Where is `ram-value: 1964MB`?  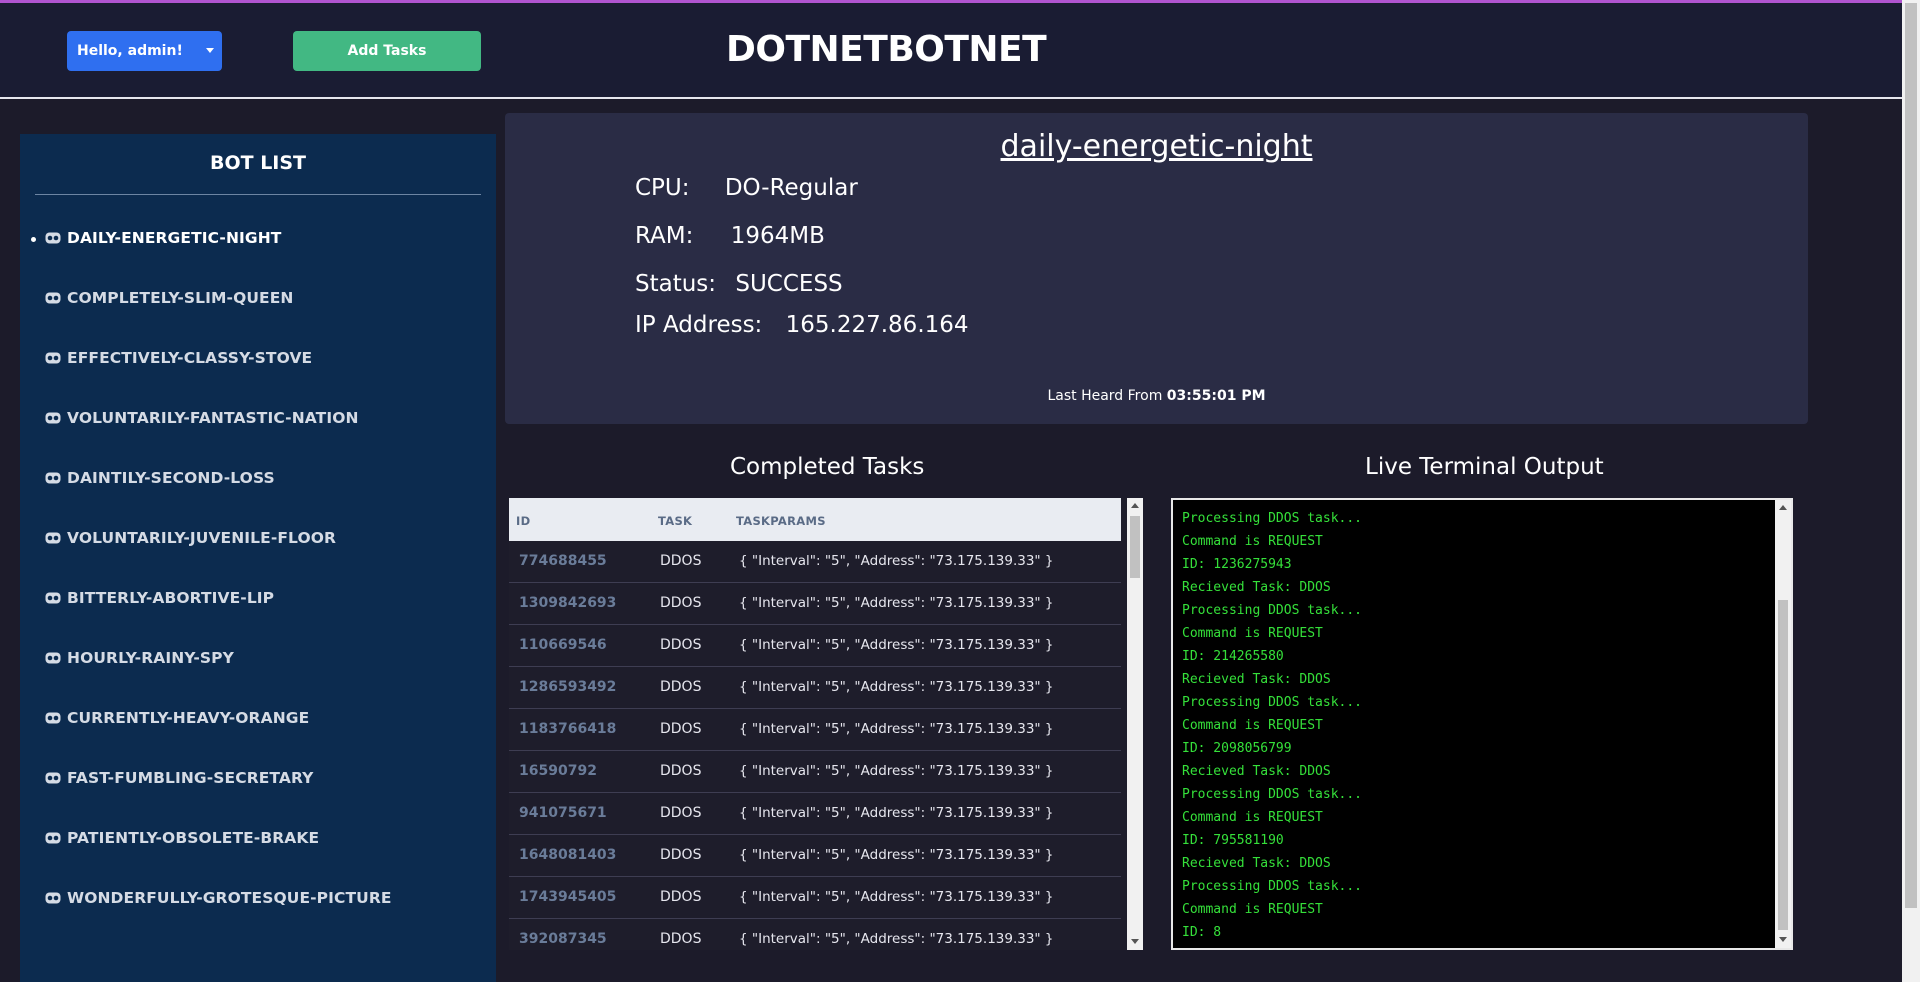 ram-value: 1964MB is located at coordinates (777, 236).